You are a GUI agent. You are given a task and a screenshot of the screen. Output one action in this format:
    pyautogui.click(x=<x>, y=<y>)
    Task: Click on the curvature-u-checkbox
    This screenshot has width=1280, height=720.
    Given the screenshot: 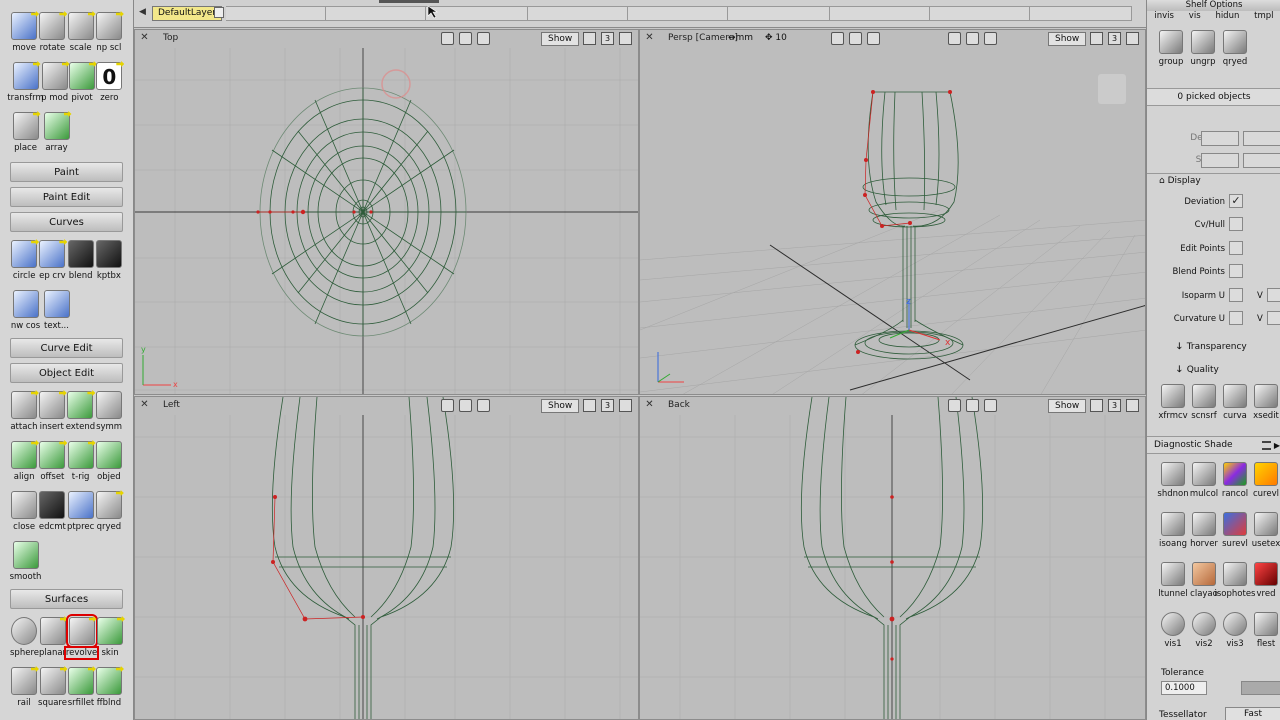 What is the action you would take?
    pyautogui.click(x=1236, y=318)
    